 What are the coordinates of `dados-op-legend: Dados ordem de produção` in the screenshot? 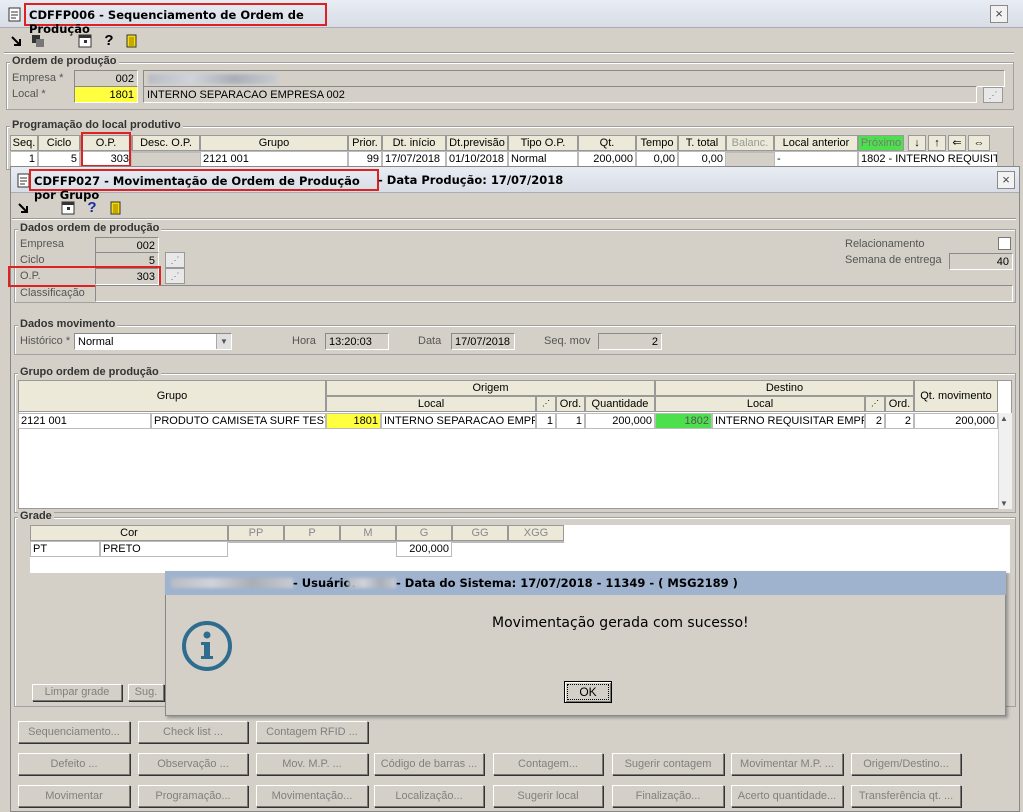 It's located at (90, 228).